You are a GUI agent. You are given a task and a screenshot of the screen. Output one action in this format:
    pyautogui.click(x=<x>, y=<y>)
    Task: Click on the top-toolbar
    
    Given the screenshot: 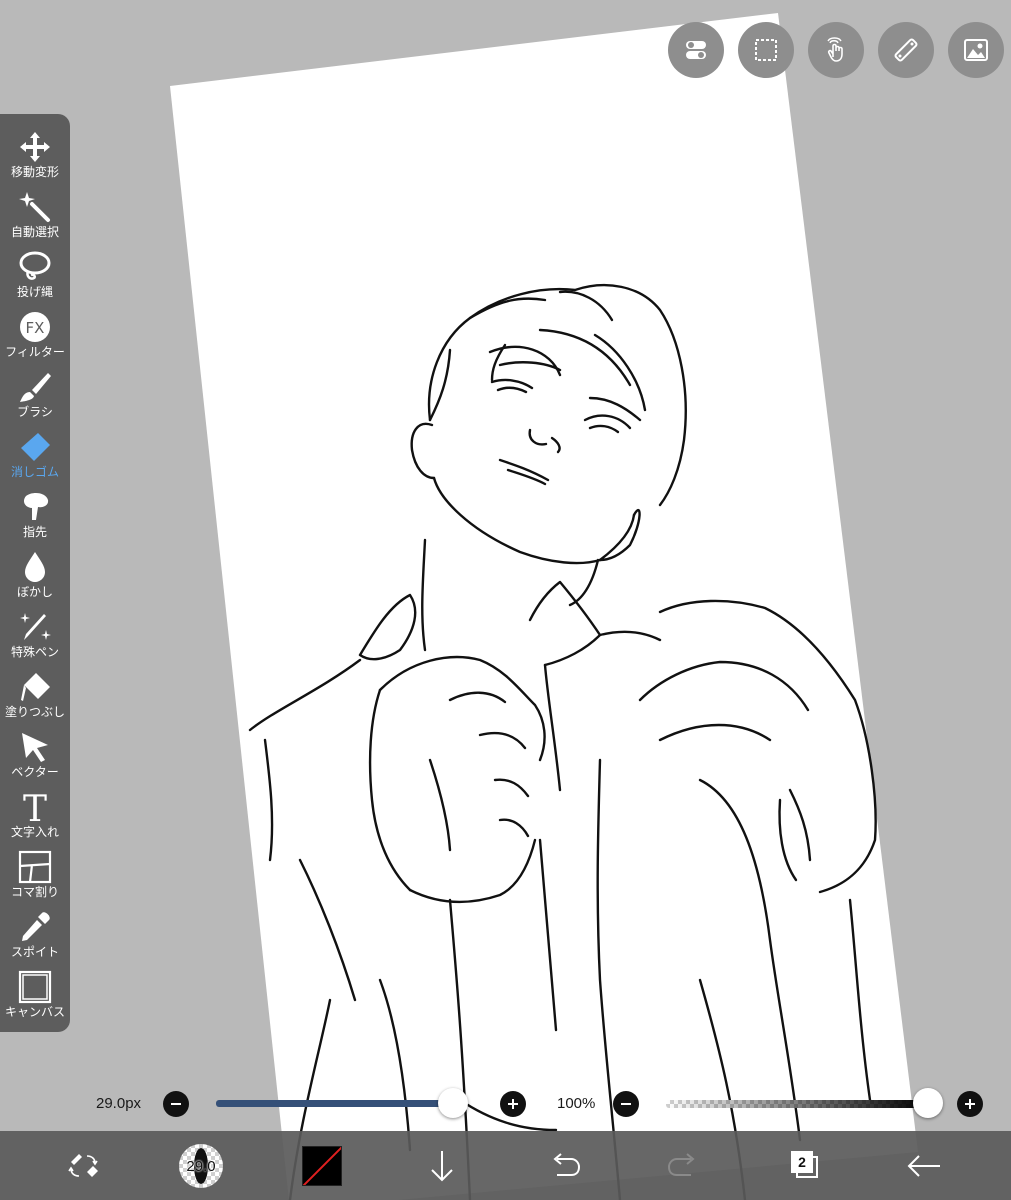 What is the action you would take?
    pyautogui.click(x=836, y=50)
    